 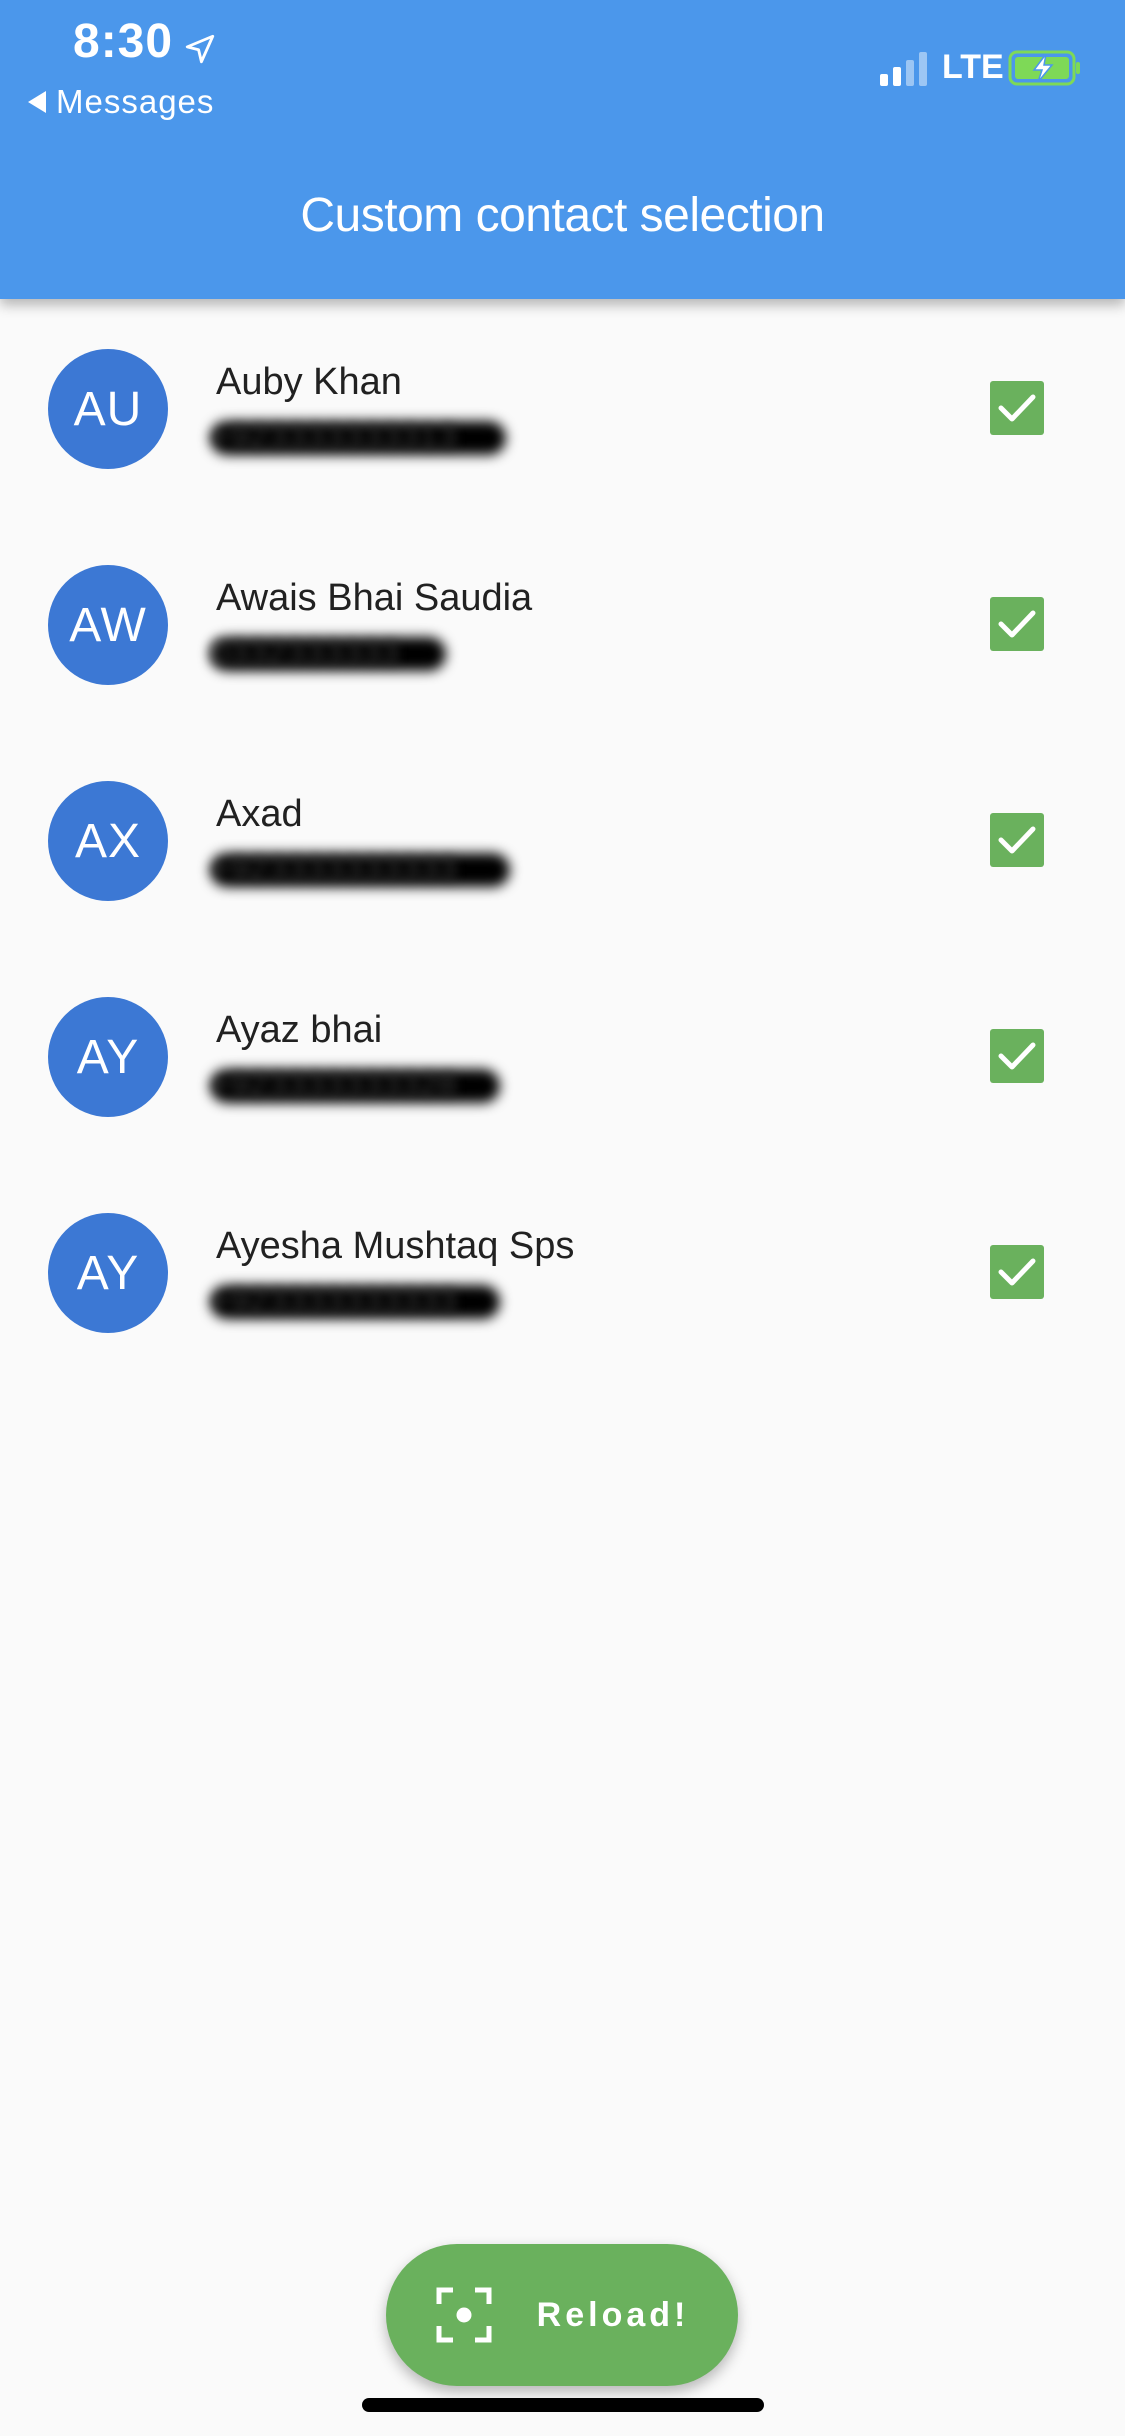 I want to click on contact-name: Awais Bhai Saudia, so click(x=374, y=598).